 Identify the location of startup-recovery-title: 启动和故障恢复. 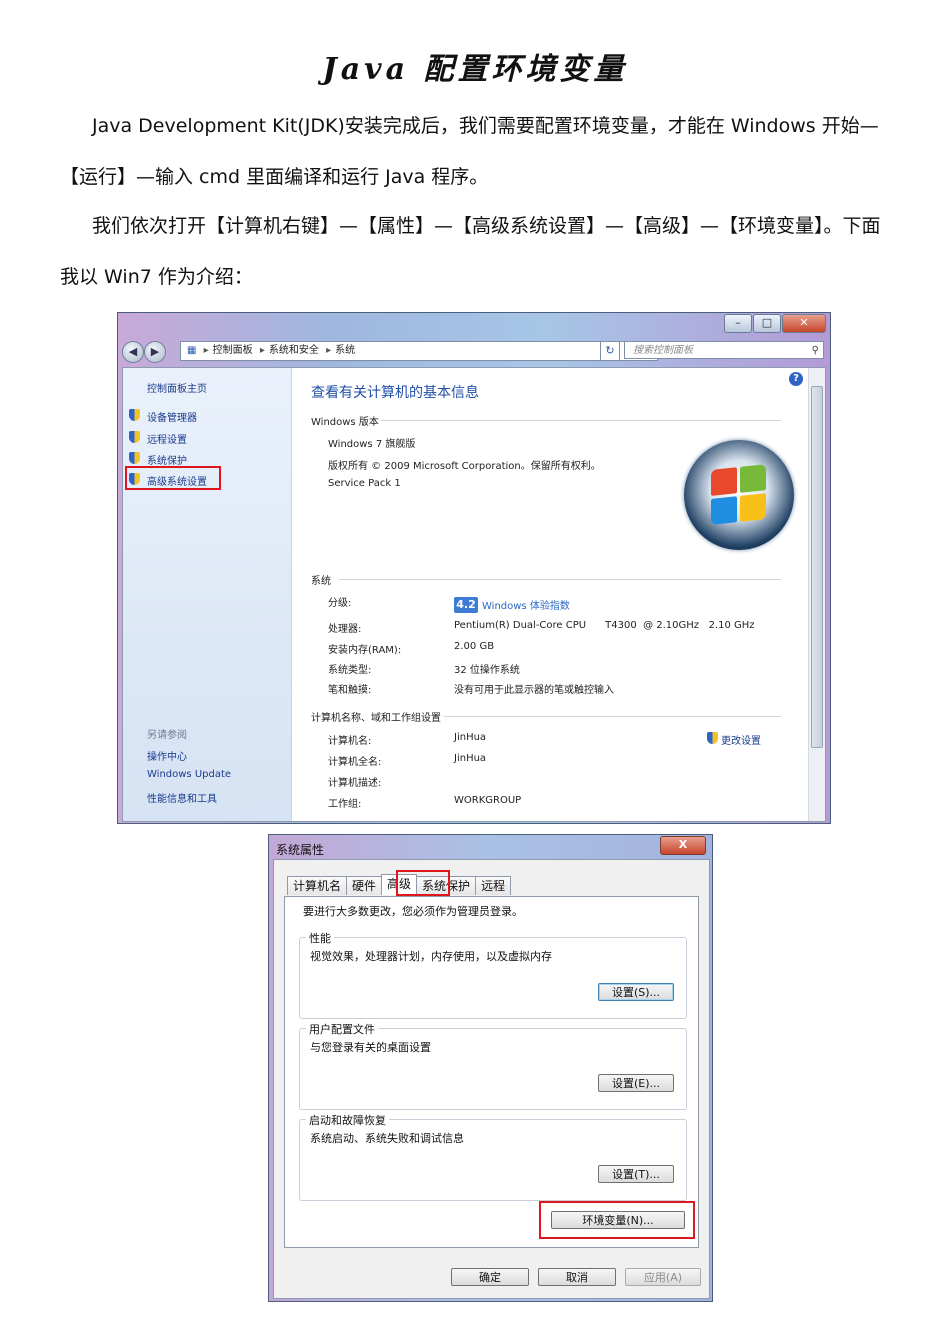
(347, 1120).